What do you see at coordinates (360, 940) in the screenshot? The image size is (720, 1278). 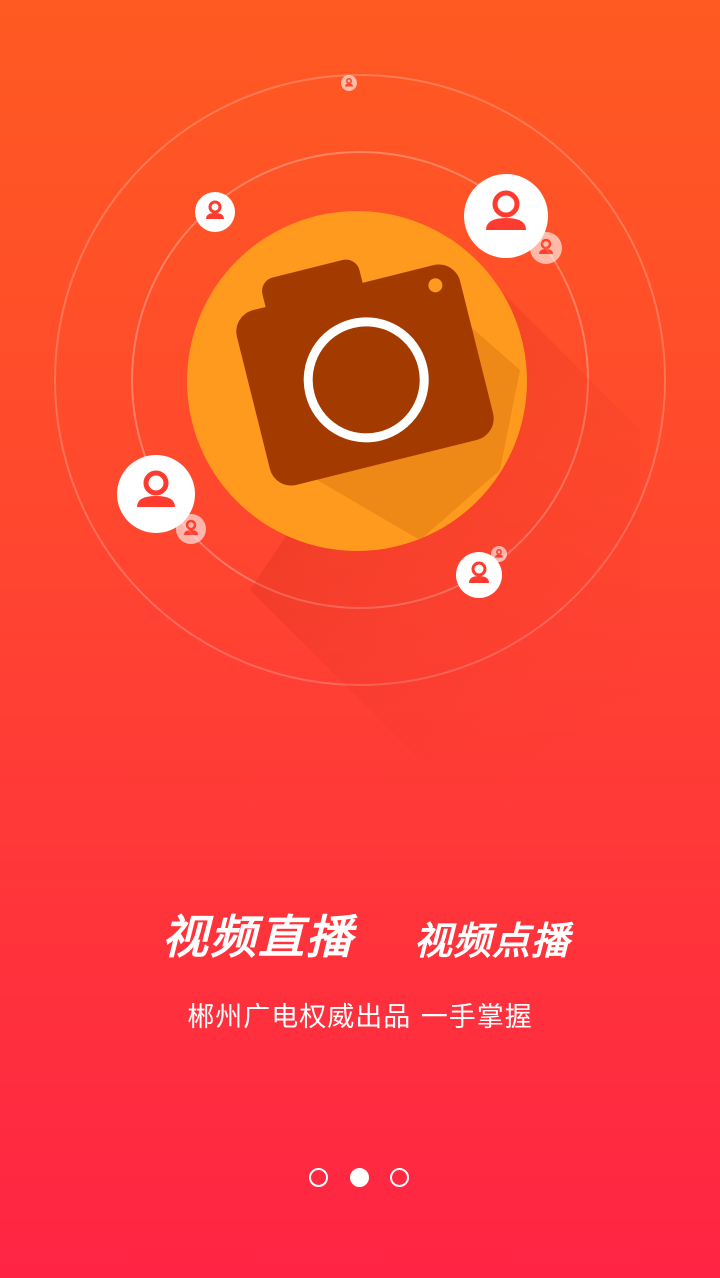 I see `headline: 视频直播 视频点播` at bounding box center [360, 940].